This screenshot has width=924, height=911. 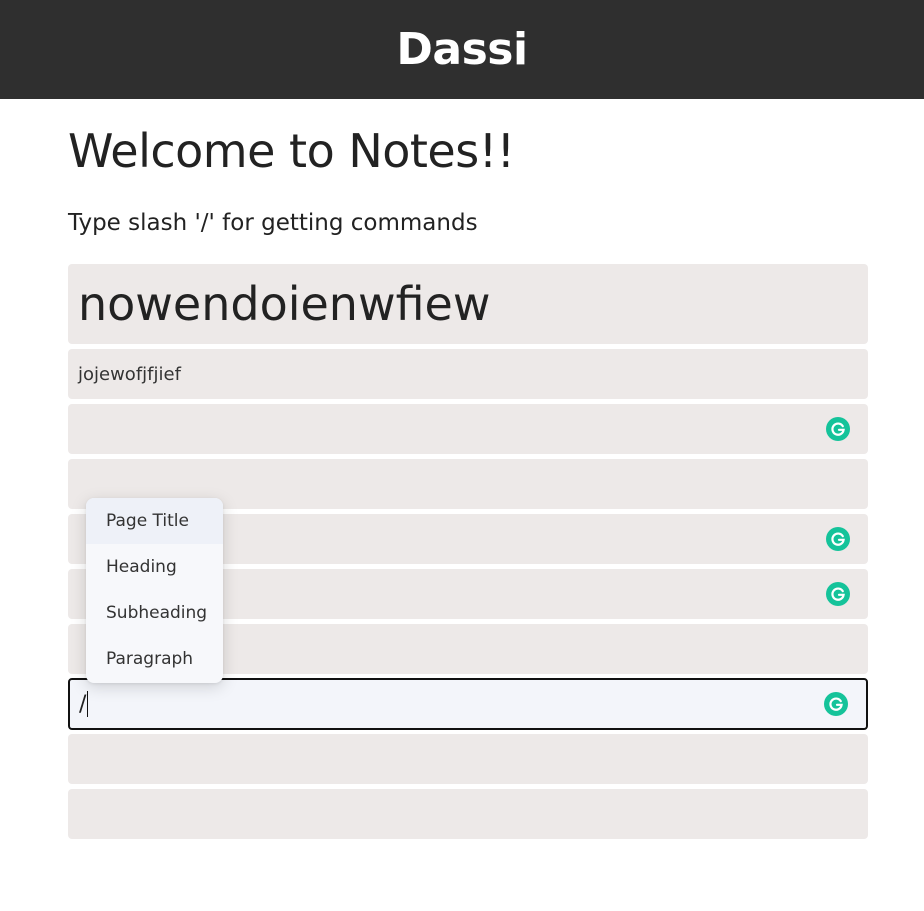 I want to click on menu-item-page-title: Page Title, so click(x=154, y=521).